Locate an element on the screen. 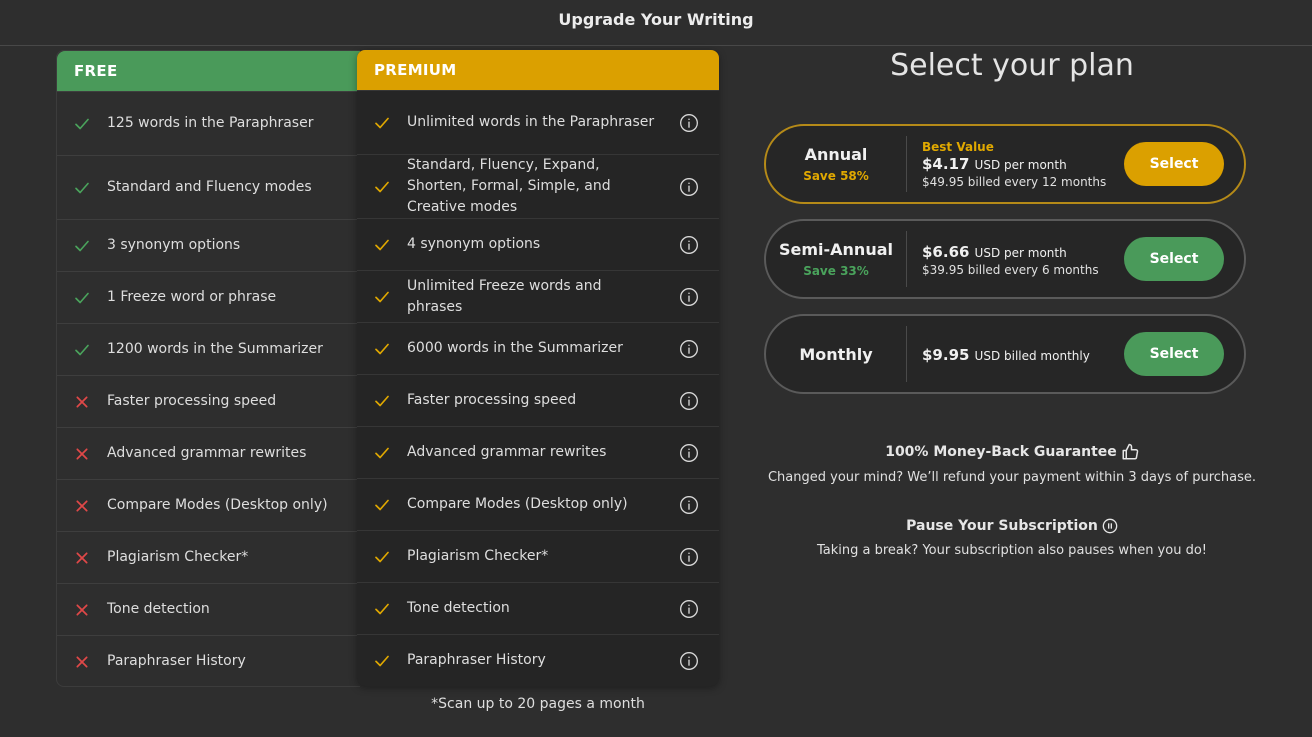 The image size is (1312, 737). free-header: FREE is located at coordinates (208, 71).